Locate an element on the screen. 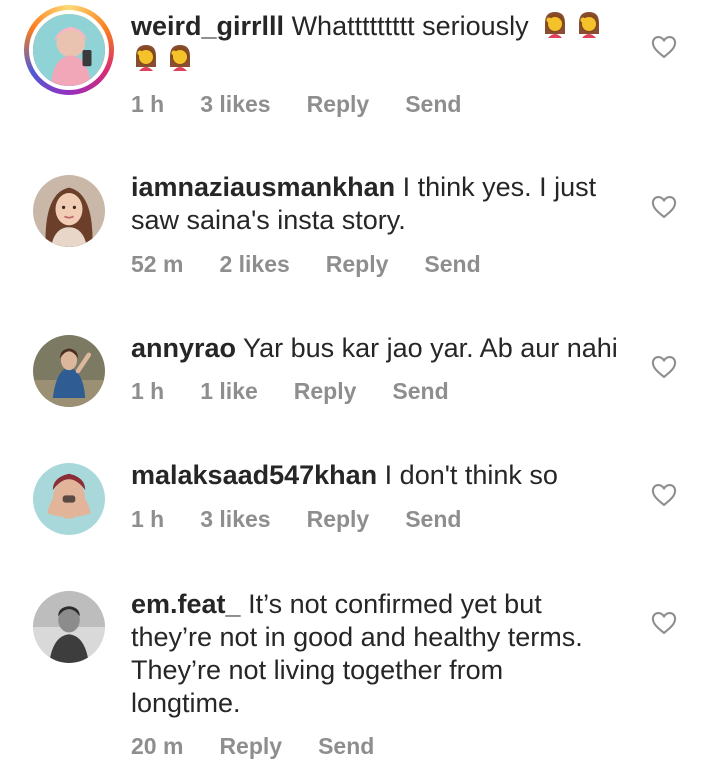 The height and width of the screenshot is (776, 720). comment-username: em.feat_ is located at coordinates (186, 604).